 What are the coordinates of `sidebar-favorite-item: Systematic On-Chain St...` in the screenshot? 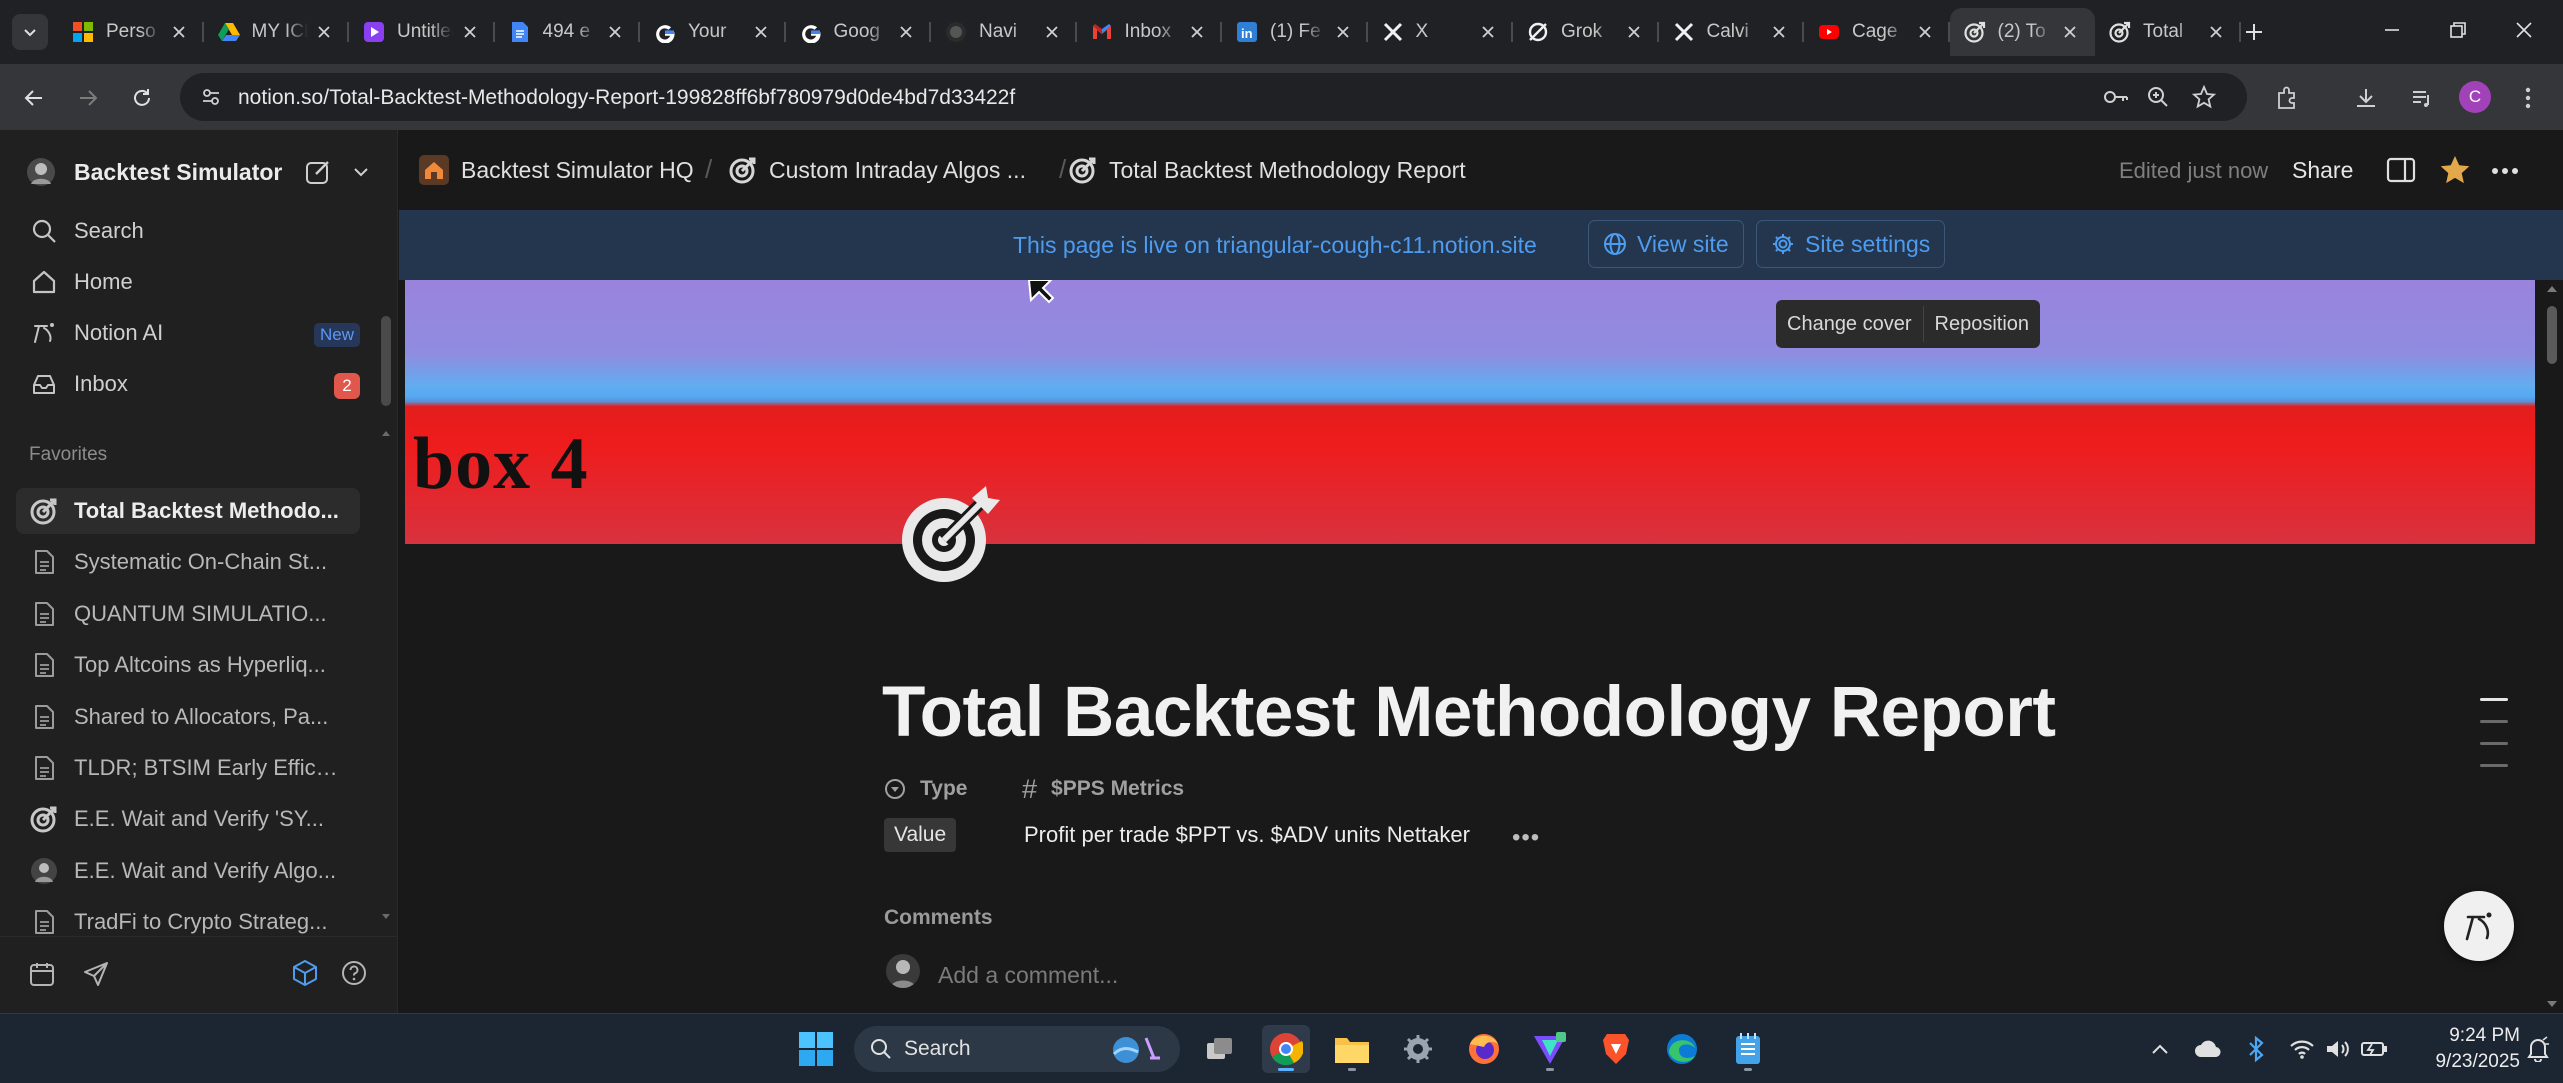 It's located at (188, 562).